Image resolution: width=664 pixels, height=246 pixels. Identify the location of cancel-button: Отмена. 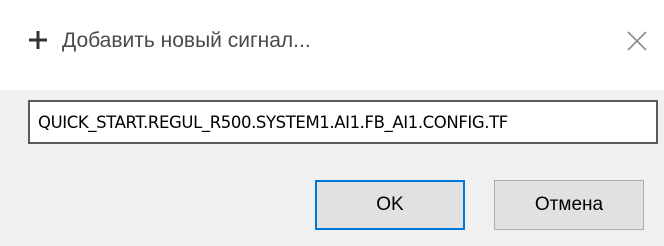
(569, 205).